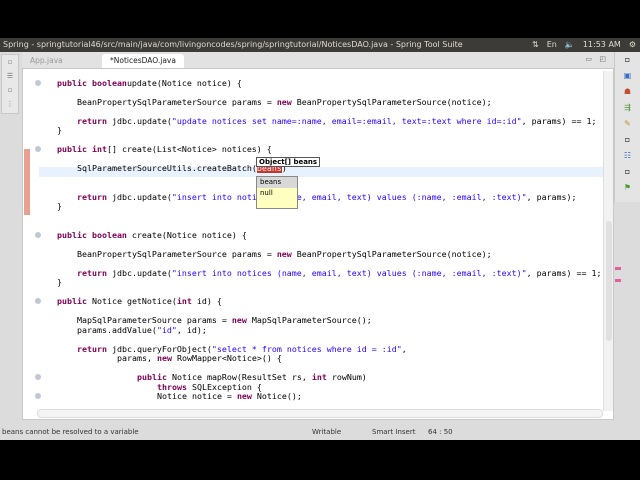  I want to click on clock: 11:53 AM, so click(602, 45).